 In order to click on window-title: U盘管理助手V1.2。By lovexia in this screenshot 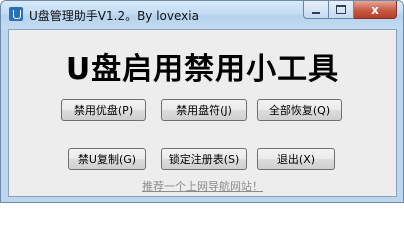, I will do `click(114, 16)`.